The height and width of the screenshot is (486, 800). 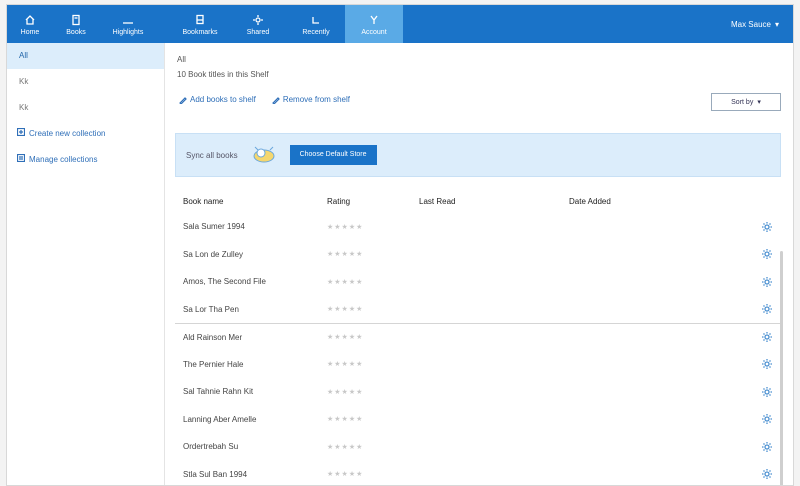 I want to click on add-books-link: Add books to shelf, so click(x=217, y=99).